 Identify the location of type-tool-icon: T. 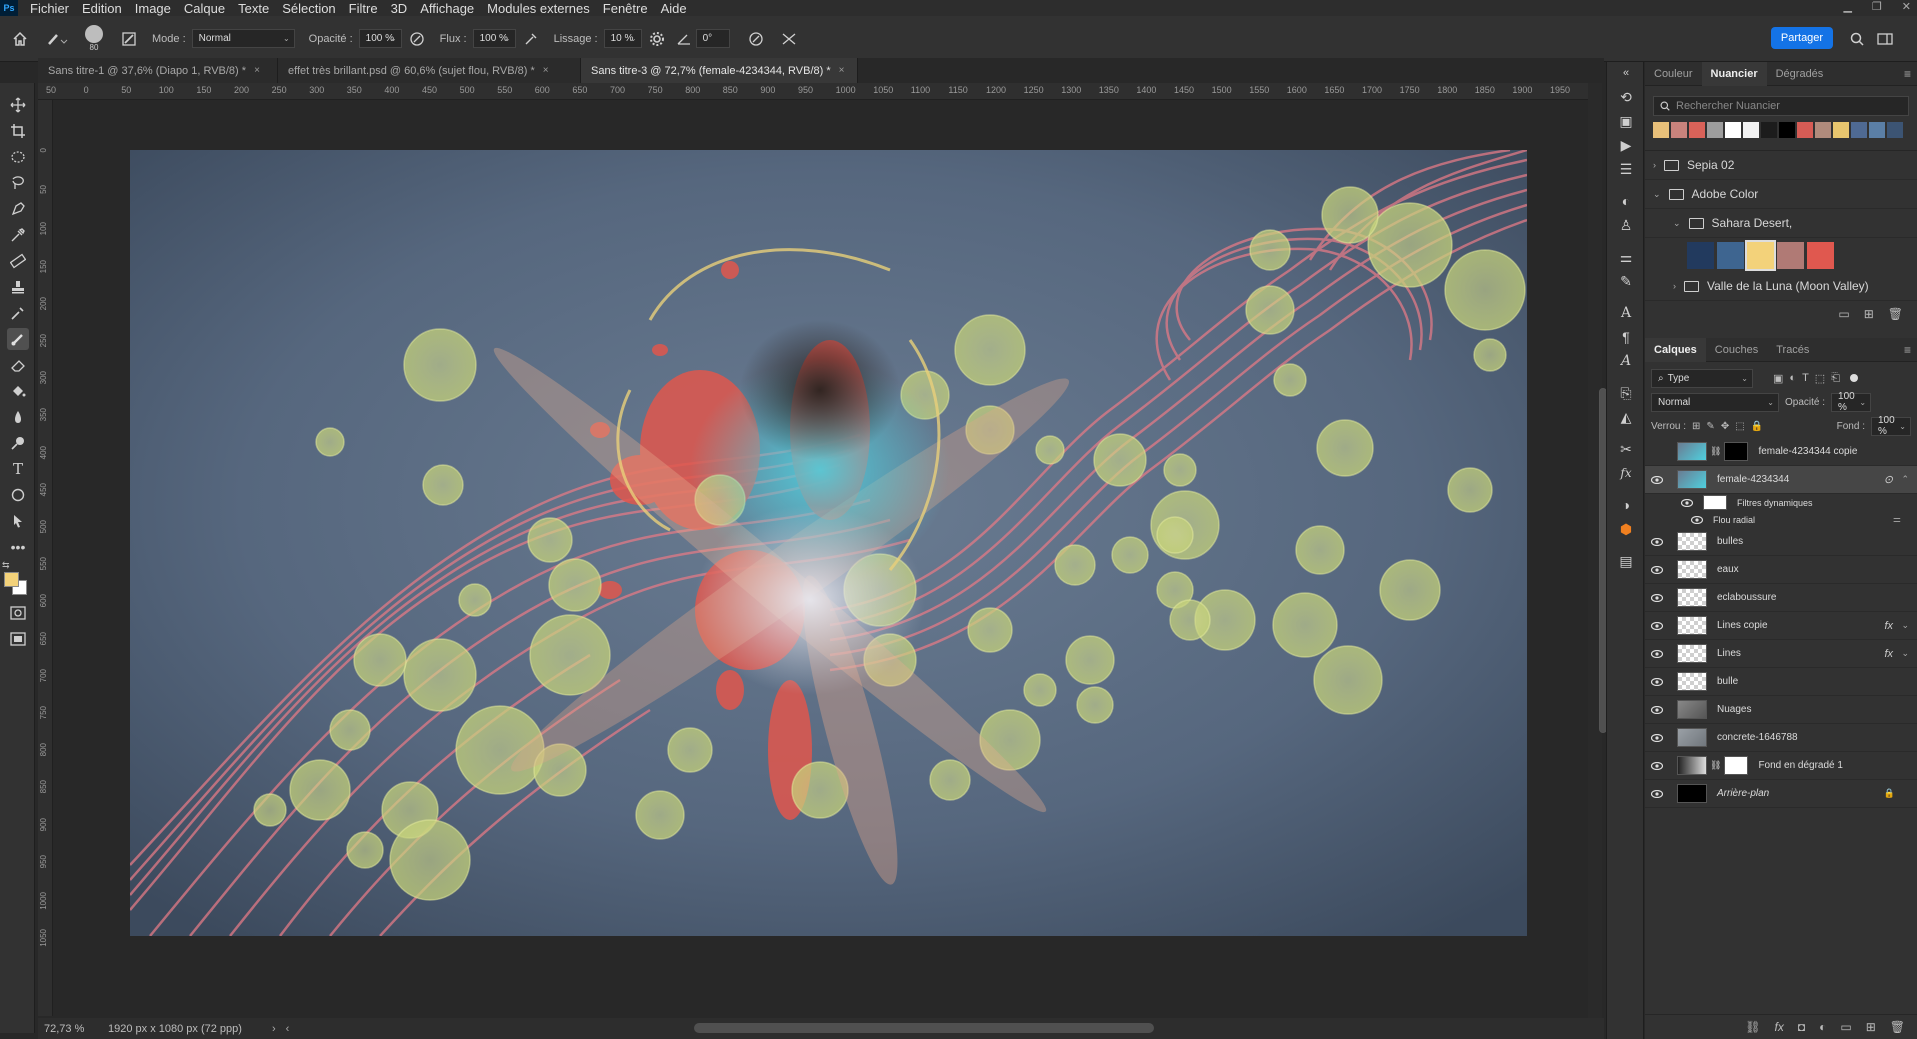
(18, 469).